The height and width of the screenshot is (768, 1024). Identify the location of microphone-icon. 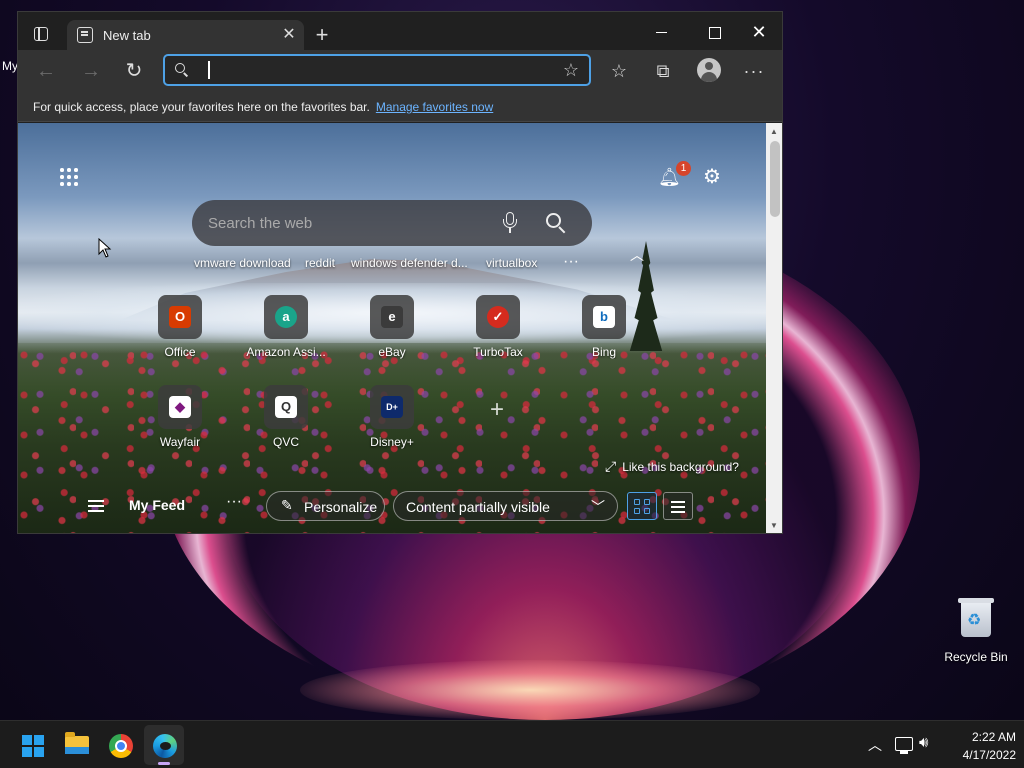
(510, 223).